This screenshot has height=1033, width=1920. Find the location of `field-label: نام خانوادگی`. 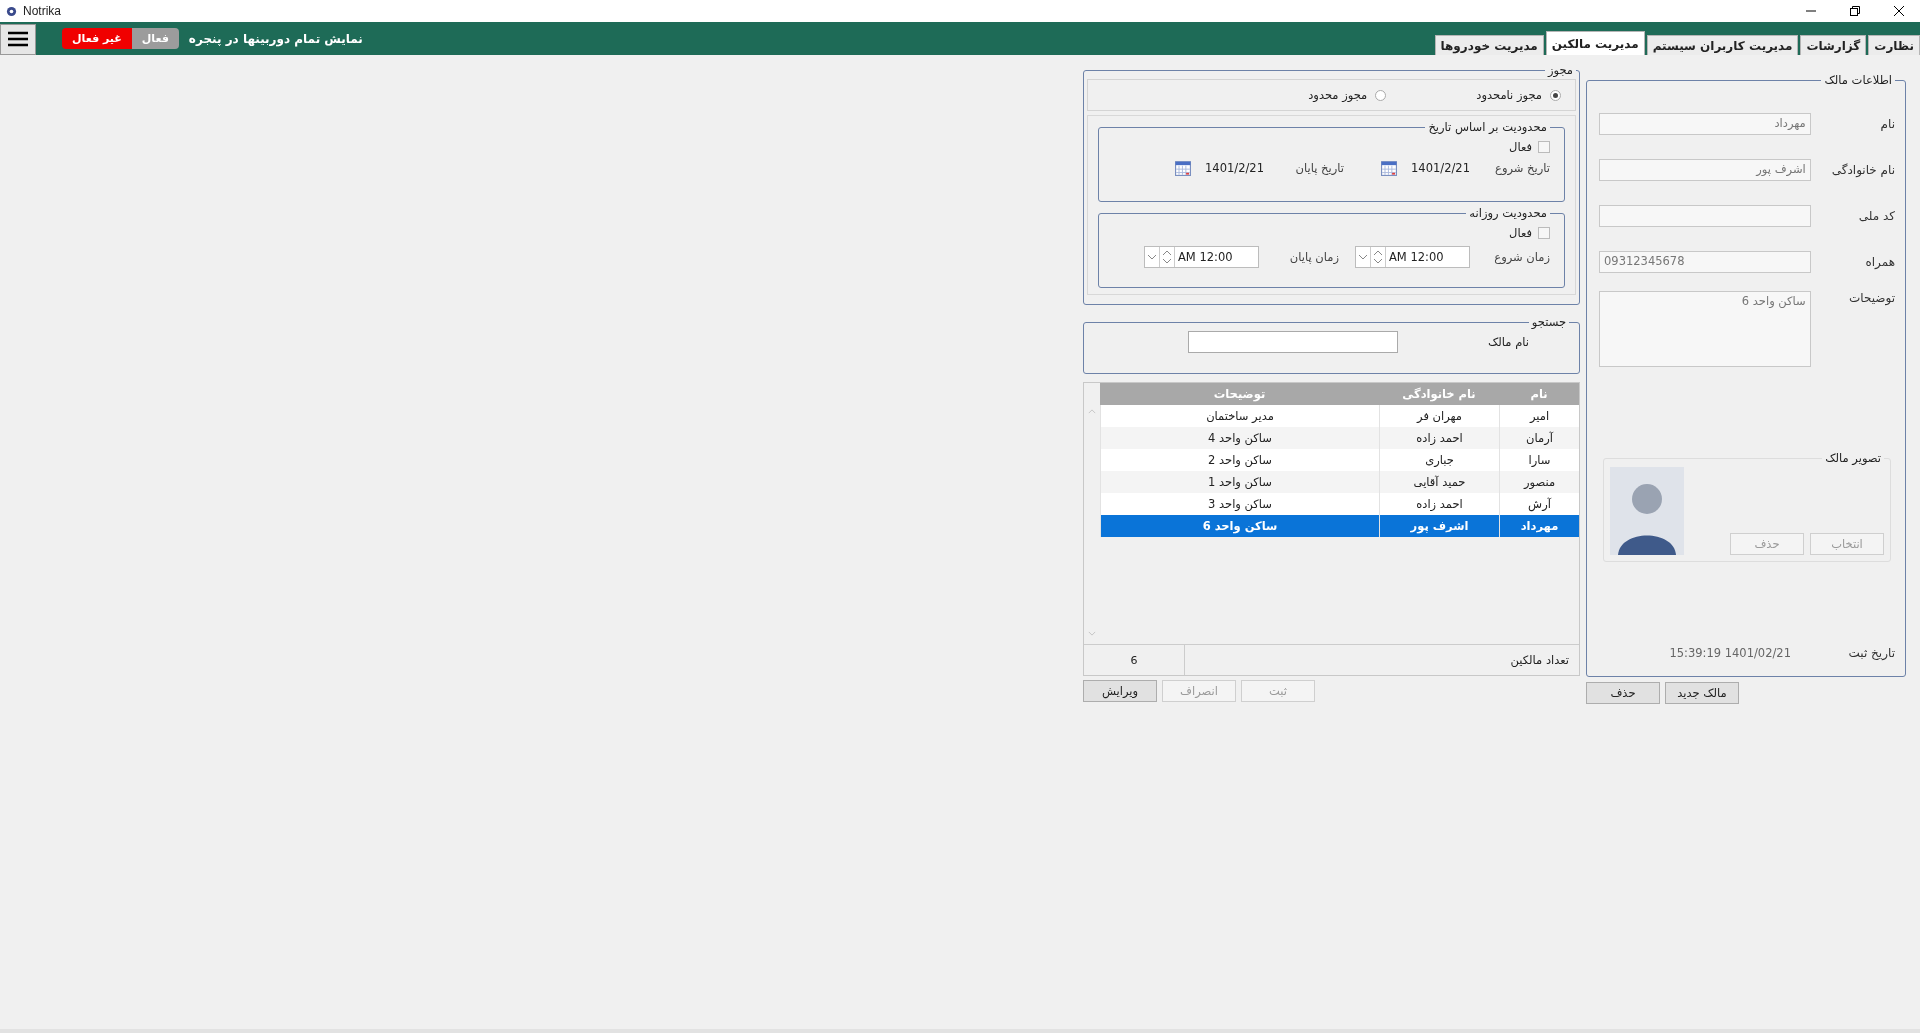

field-label: نام خانوادگی is located at coordinates (1862, 170).